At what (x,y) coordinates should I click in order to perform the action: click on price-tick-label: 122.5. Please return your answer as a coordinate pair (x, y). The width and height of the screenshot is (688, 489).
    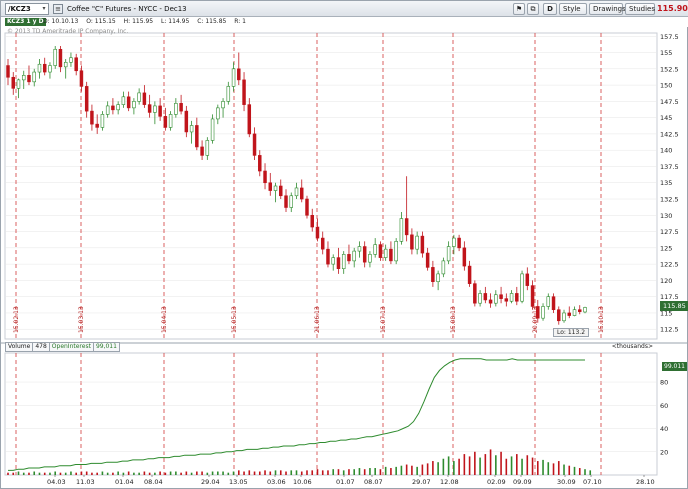
    Looking at the image, I should click on (669, 265).